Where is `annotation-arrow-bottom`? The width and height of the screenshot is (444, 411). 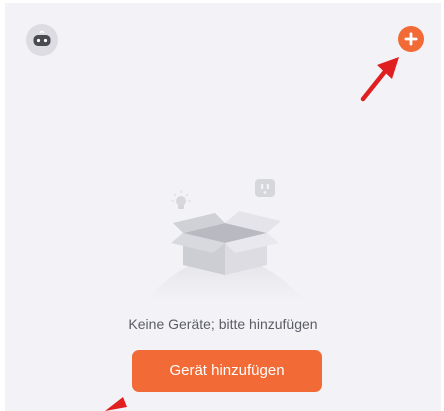
annotation-arrow-bottom is located at coordinates (116, 404).